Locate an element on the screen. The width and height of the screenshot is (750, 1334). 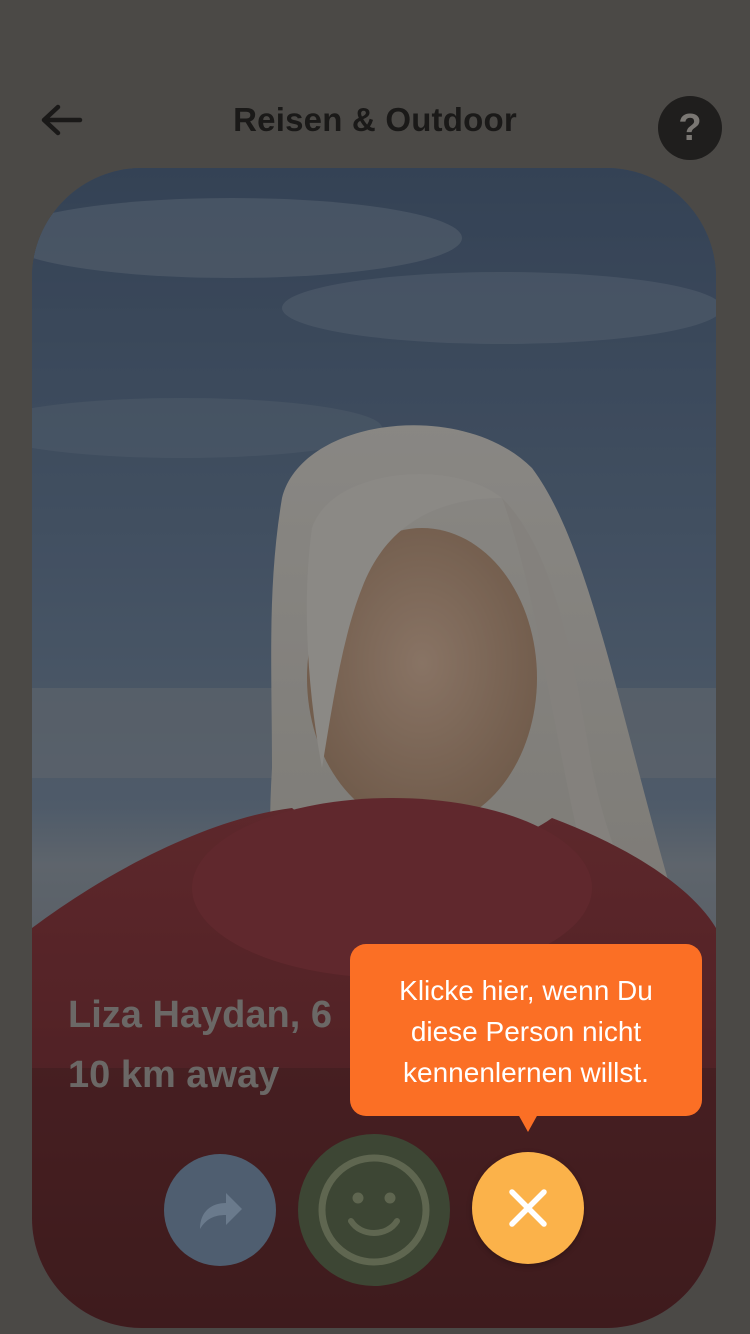
close-x-icon is located at coordinates (528, 1208).